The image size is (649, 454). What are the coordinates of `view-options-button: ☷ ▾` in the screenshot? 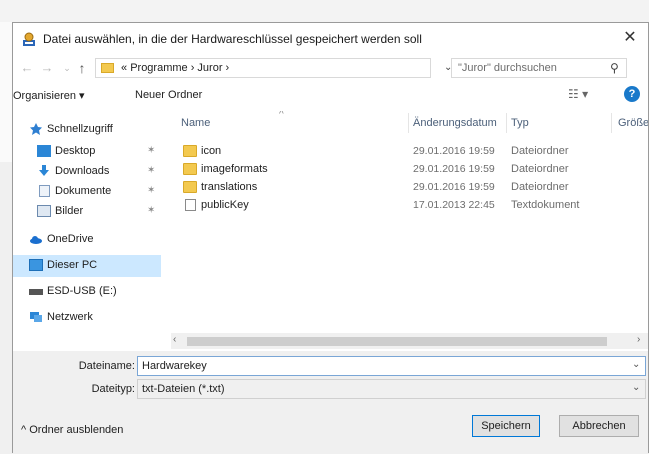 It's located at (578, 94).